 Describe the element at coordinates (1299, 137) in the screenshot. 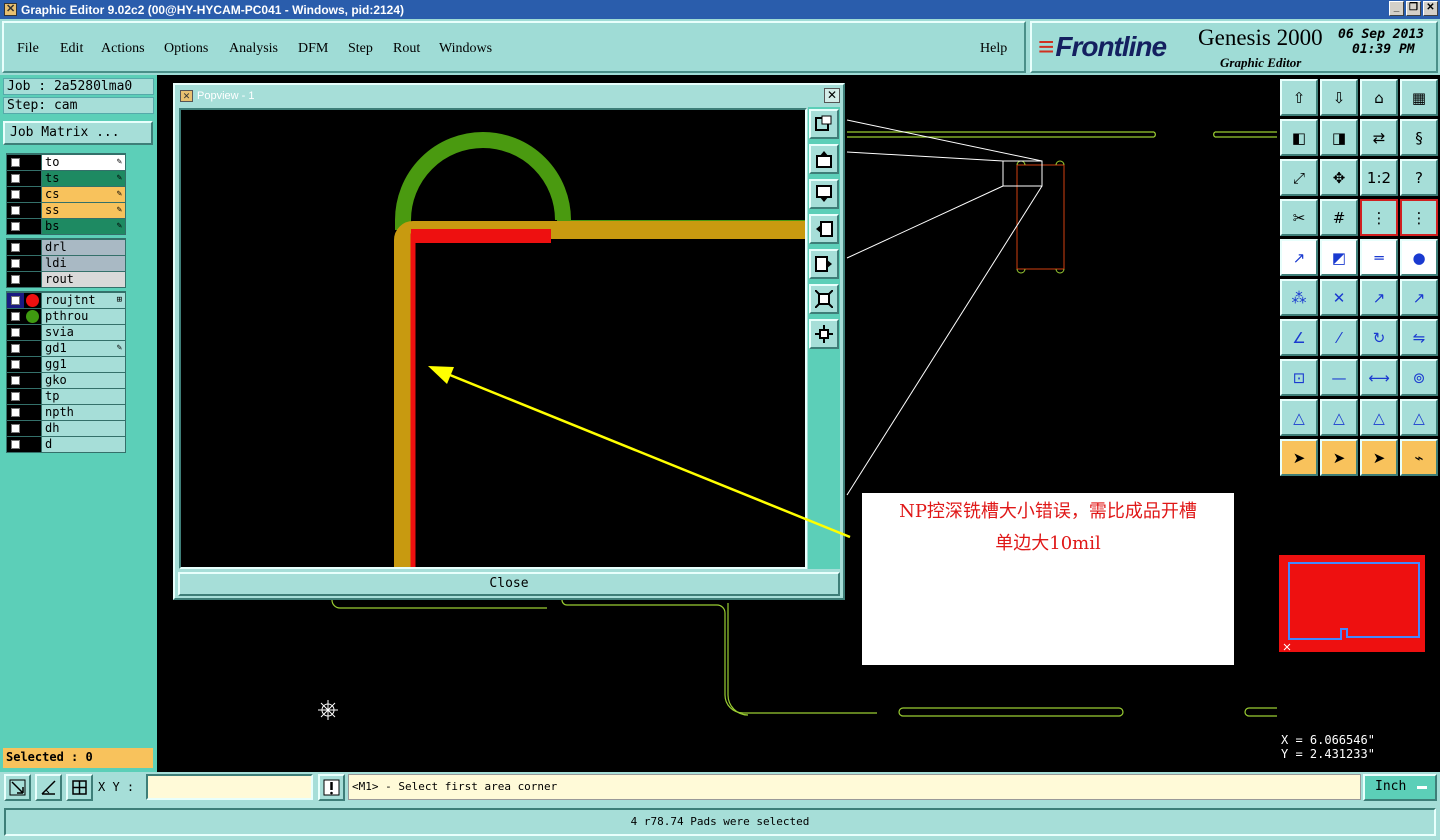

I see `step-left-icon: ◧` at that location.